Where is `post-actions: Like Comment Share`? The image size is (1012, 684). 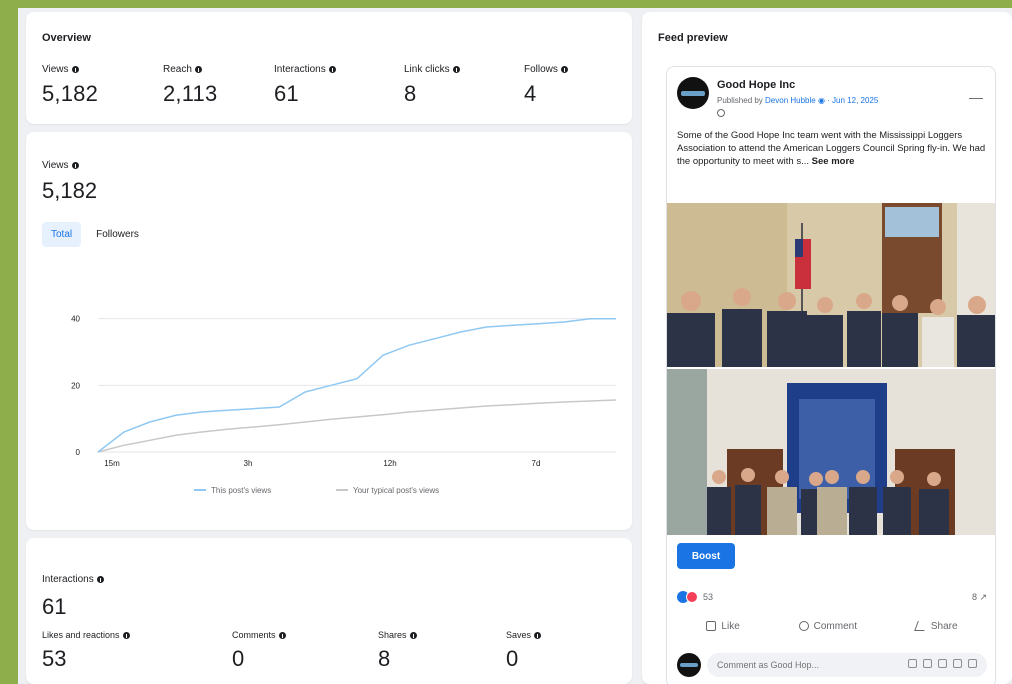 post-actions: Like Comment Share is located at coordinates (832, 626).